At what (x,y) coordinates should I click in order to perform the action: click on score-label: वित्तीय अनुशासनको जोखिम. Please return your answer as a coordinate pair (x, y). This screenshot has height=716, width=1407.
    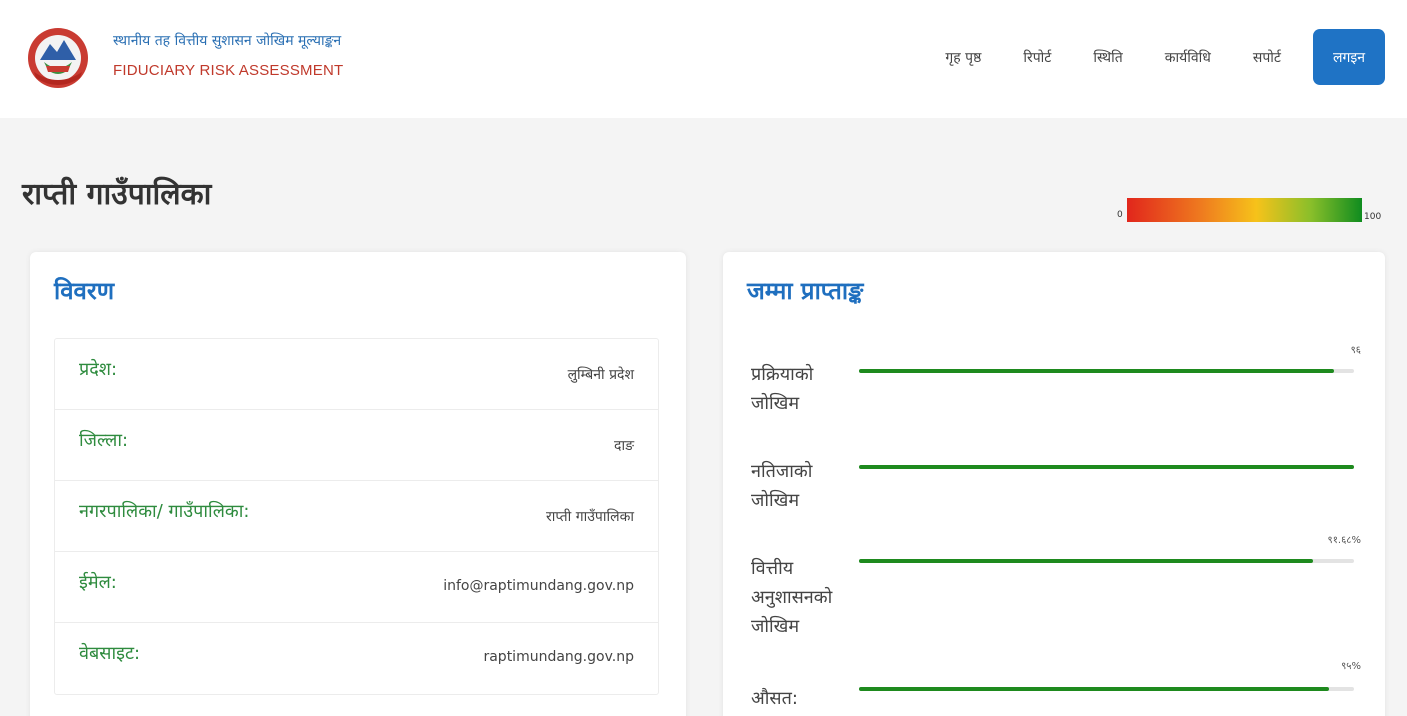
    Looking at the image, I should click on (792, 597).